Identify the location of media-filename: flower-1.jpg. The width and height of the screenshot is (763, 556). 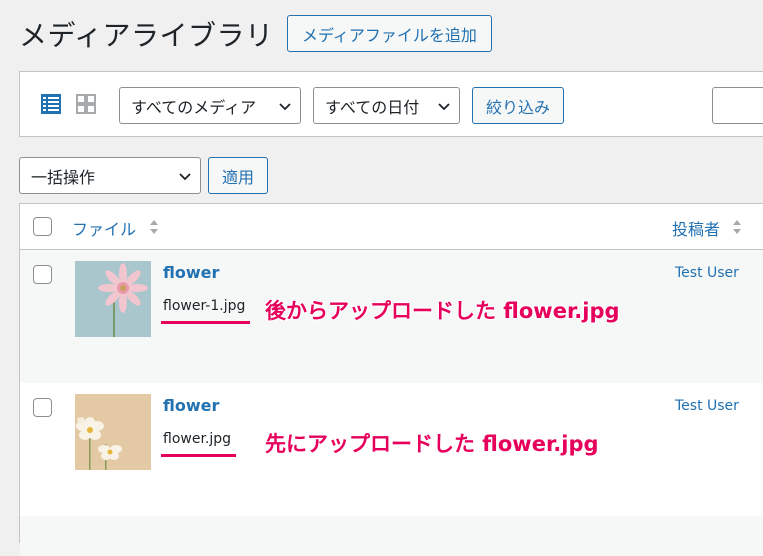
(204, 306).